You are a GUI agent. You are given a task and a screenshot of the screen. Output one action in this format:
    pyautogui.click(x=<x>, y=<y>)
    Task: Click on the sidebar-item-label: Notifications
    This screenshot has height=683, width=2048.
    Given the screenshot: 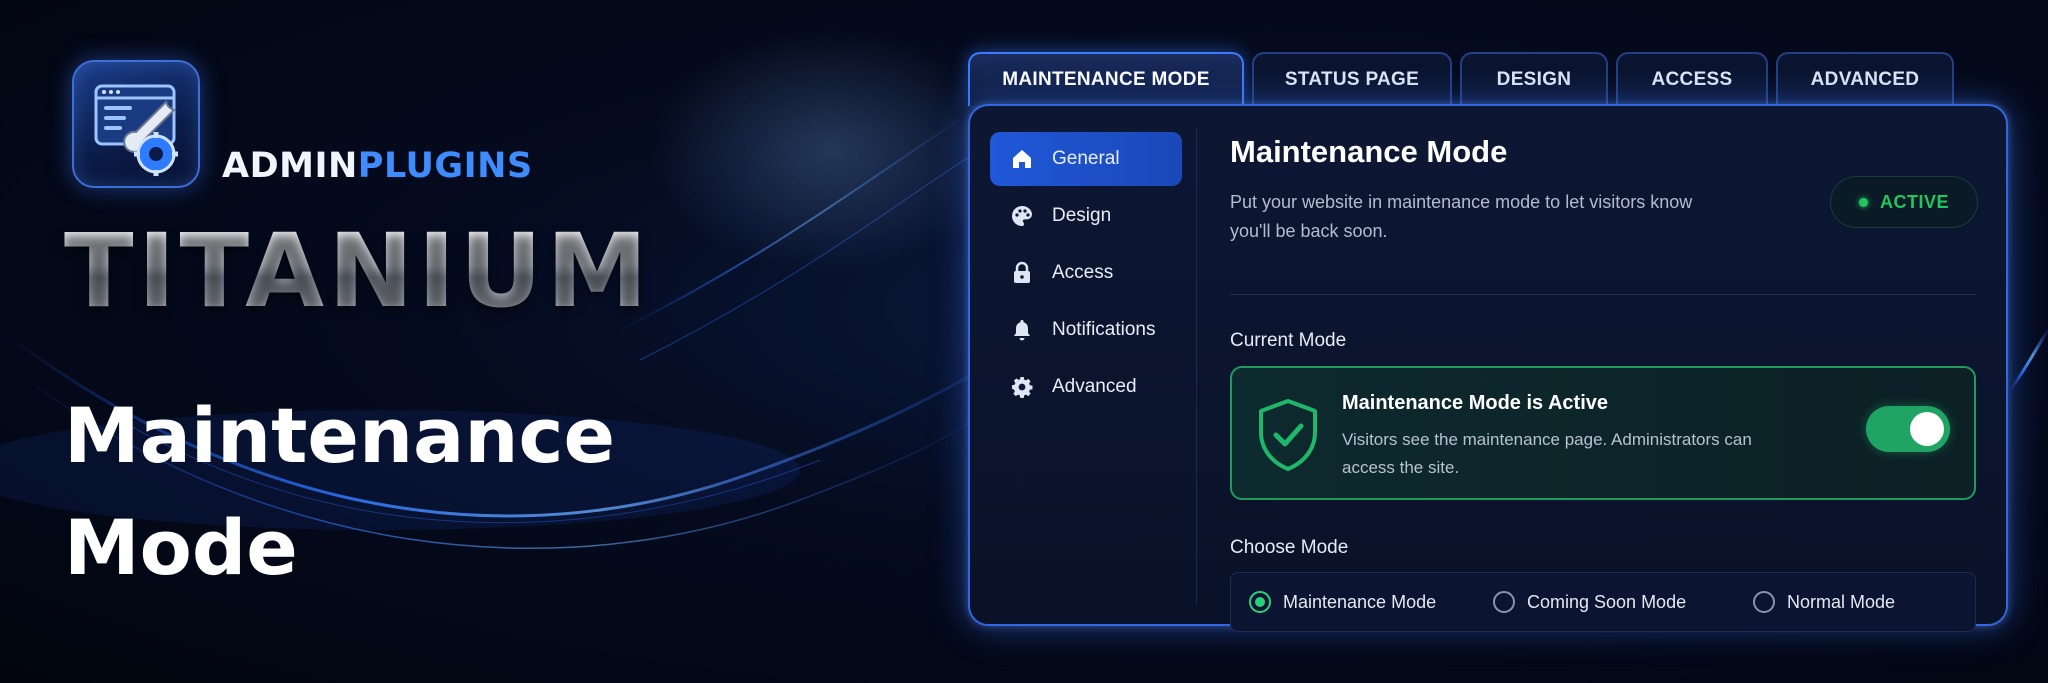 What is the action you would take?
    pyautogui.click(x=1104, y=329)
    